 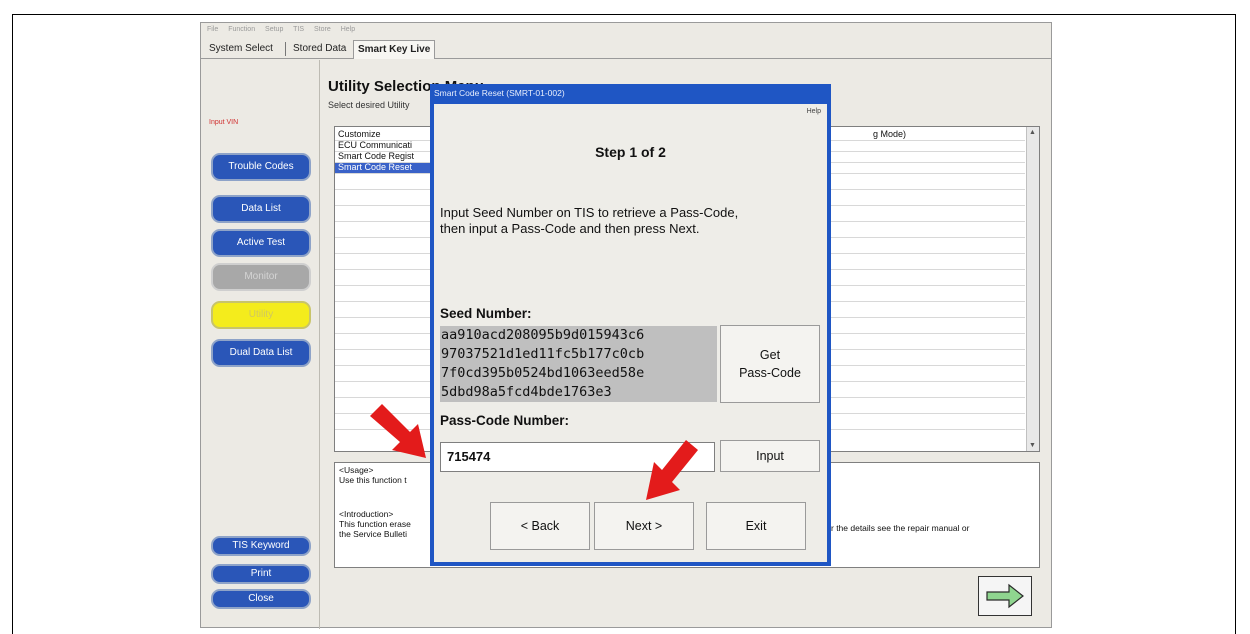 What do you see at coordinates (770, 364) in the screenshot?
I see `get-pass-code-button: Get Pass-Code` at bounding box center [770, 364].